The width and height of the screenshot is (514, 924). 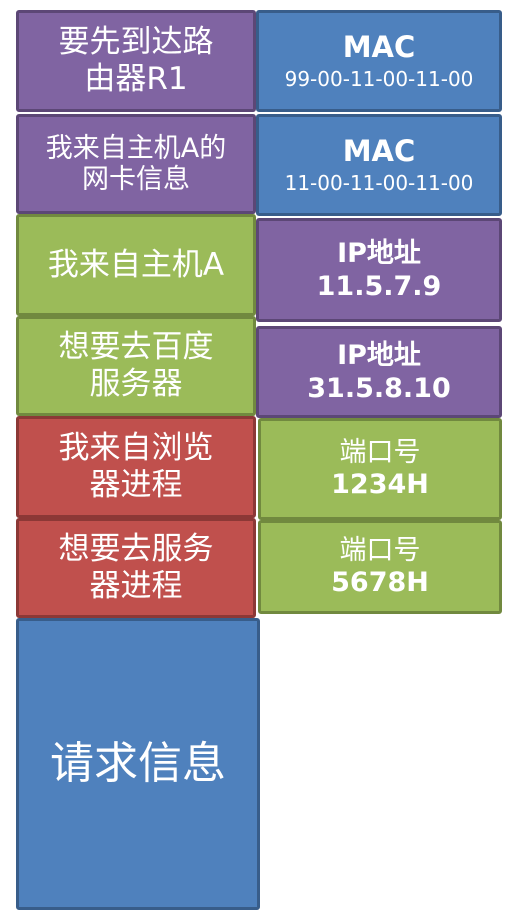 I want to click on router-mac-box: MAC 99-00-11-00-11-00, so click(x=379, y=61).